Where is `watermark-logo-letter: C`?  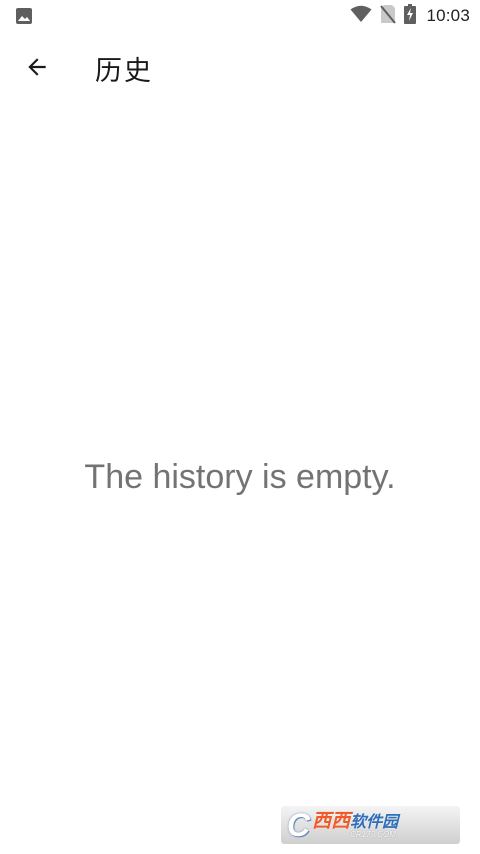 watermark-logo-letter: C is located at coordinates (299, 824).